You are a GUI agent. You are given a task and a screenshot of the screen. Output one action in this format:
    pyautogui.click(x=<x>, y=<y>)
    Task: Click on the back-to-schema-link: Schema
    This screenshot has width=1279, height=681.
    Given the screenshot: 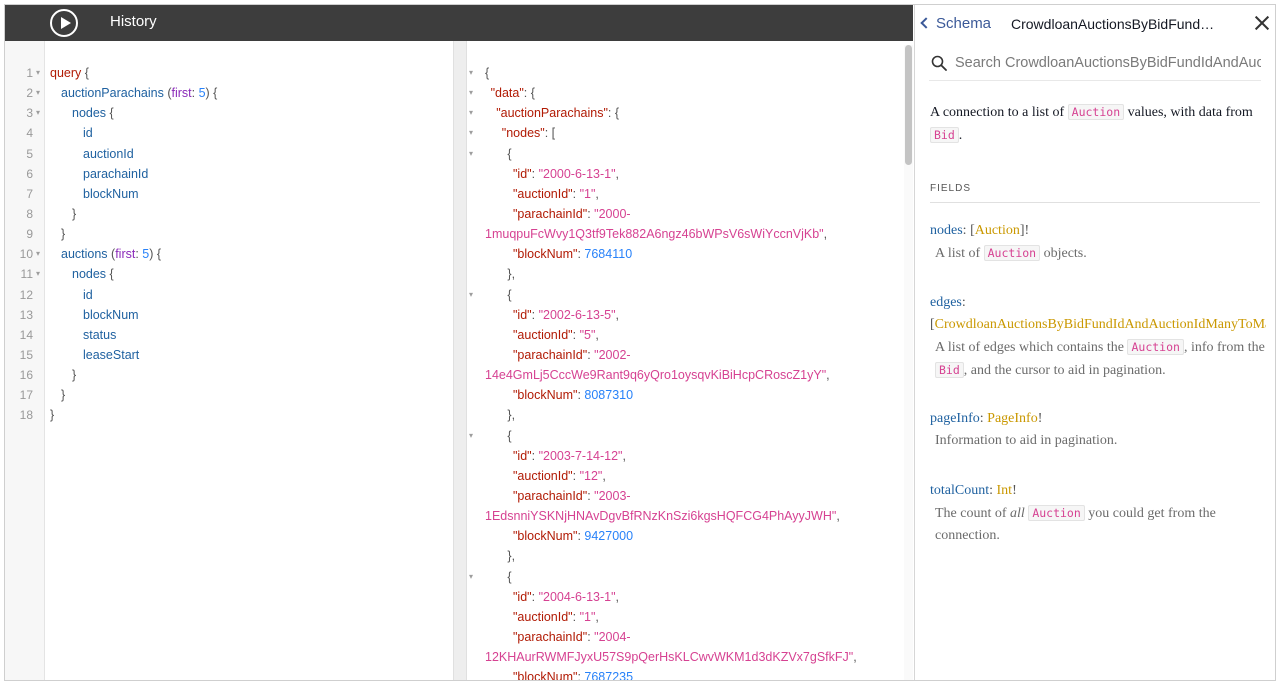 What is the action you would take?
    pyautogui.click(x=955, y=23)
    